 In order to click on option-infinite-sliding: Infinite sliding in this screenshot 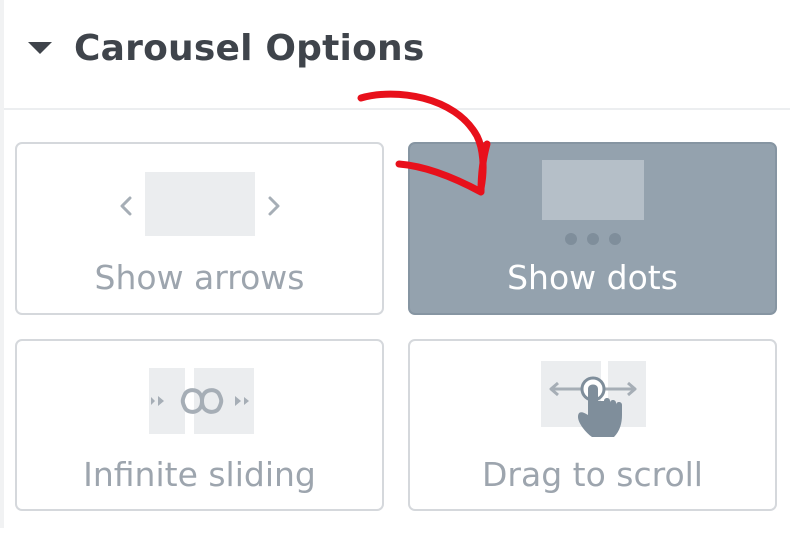, I will do `click(199, 425)`.